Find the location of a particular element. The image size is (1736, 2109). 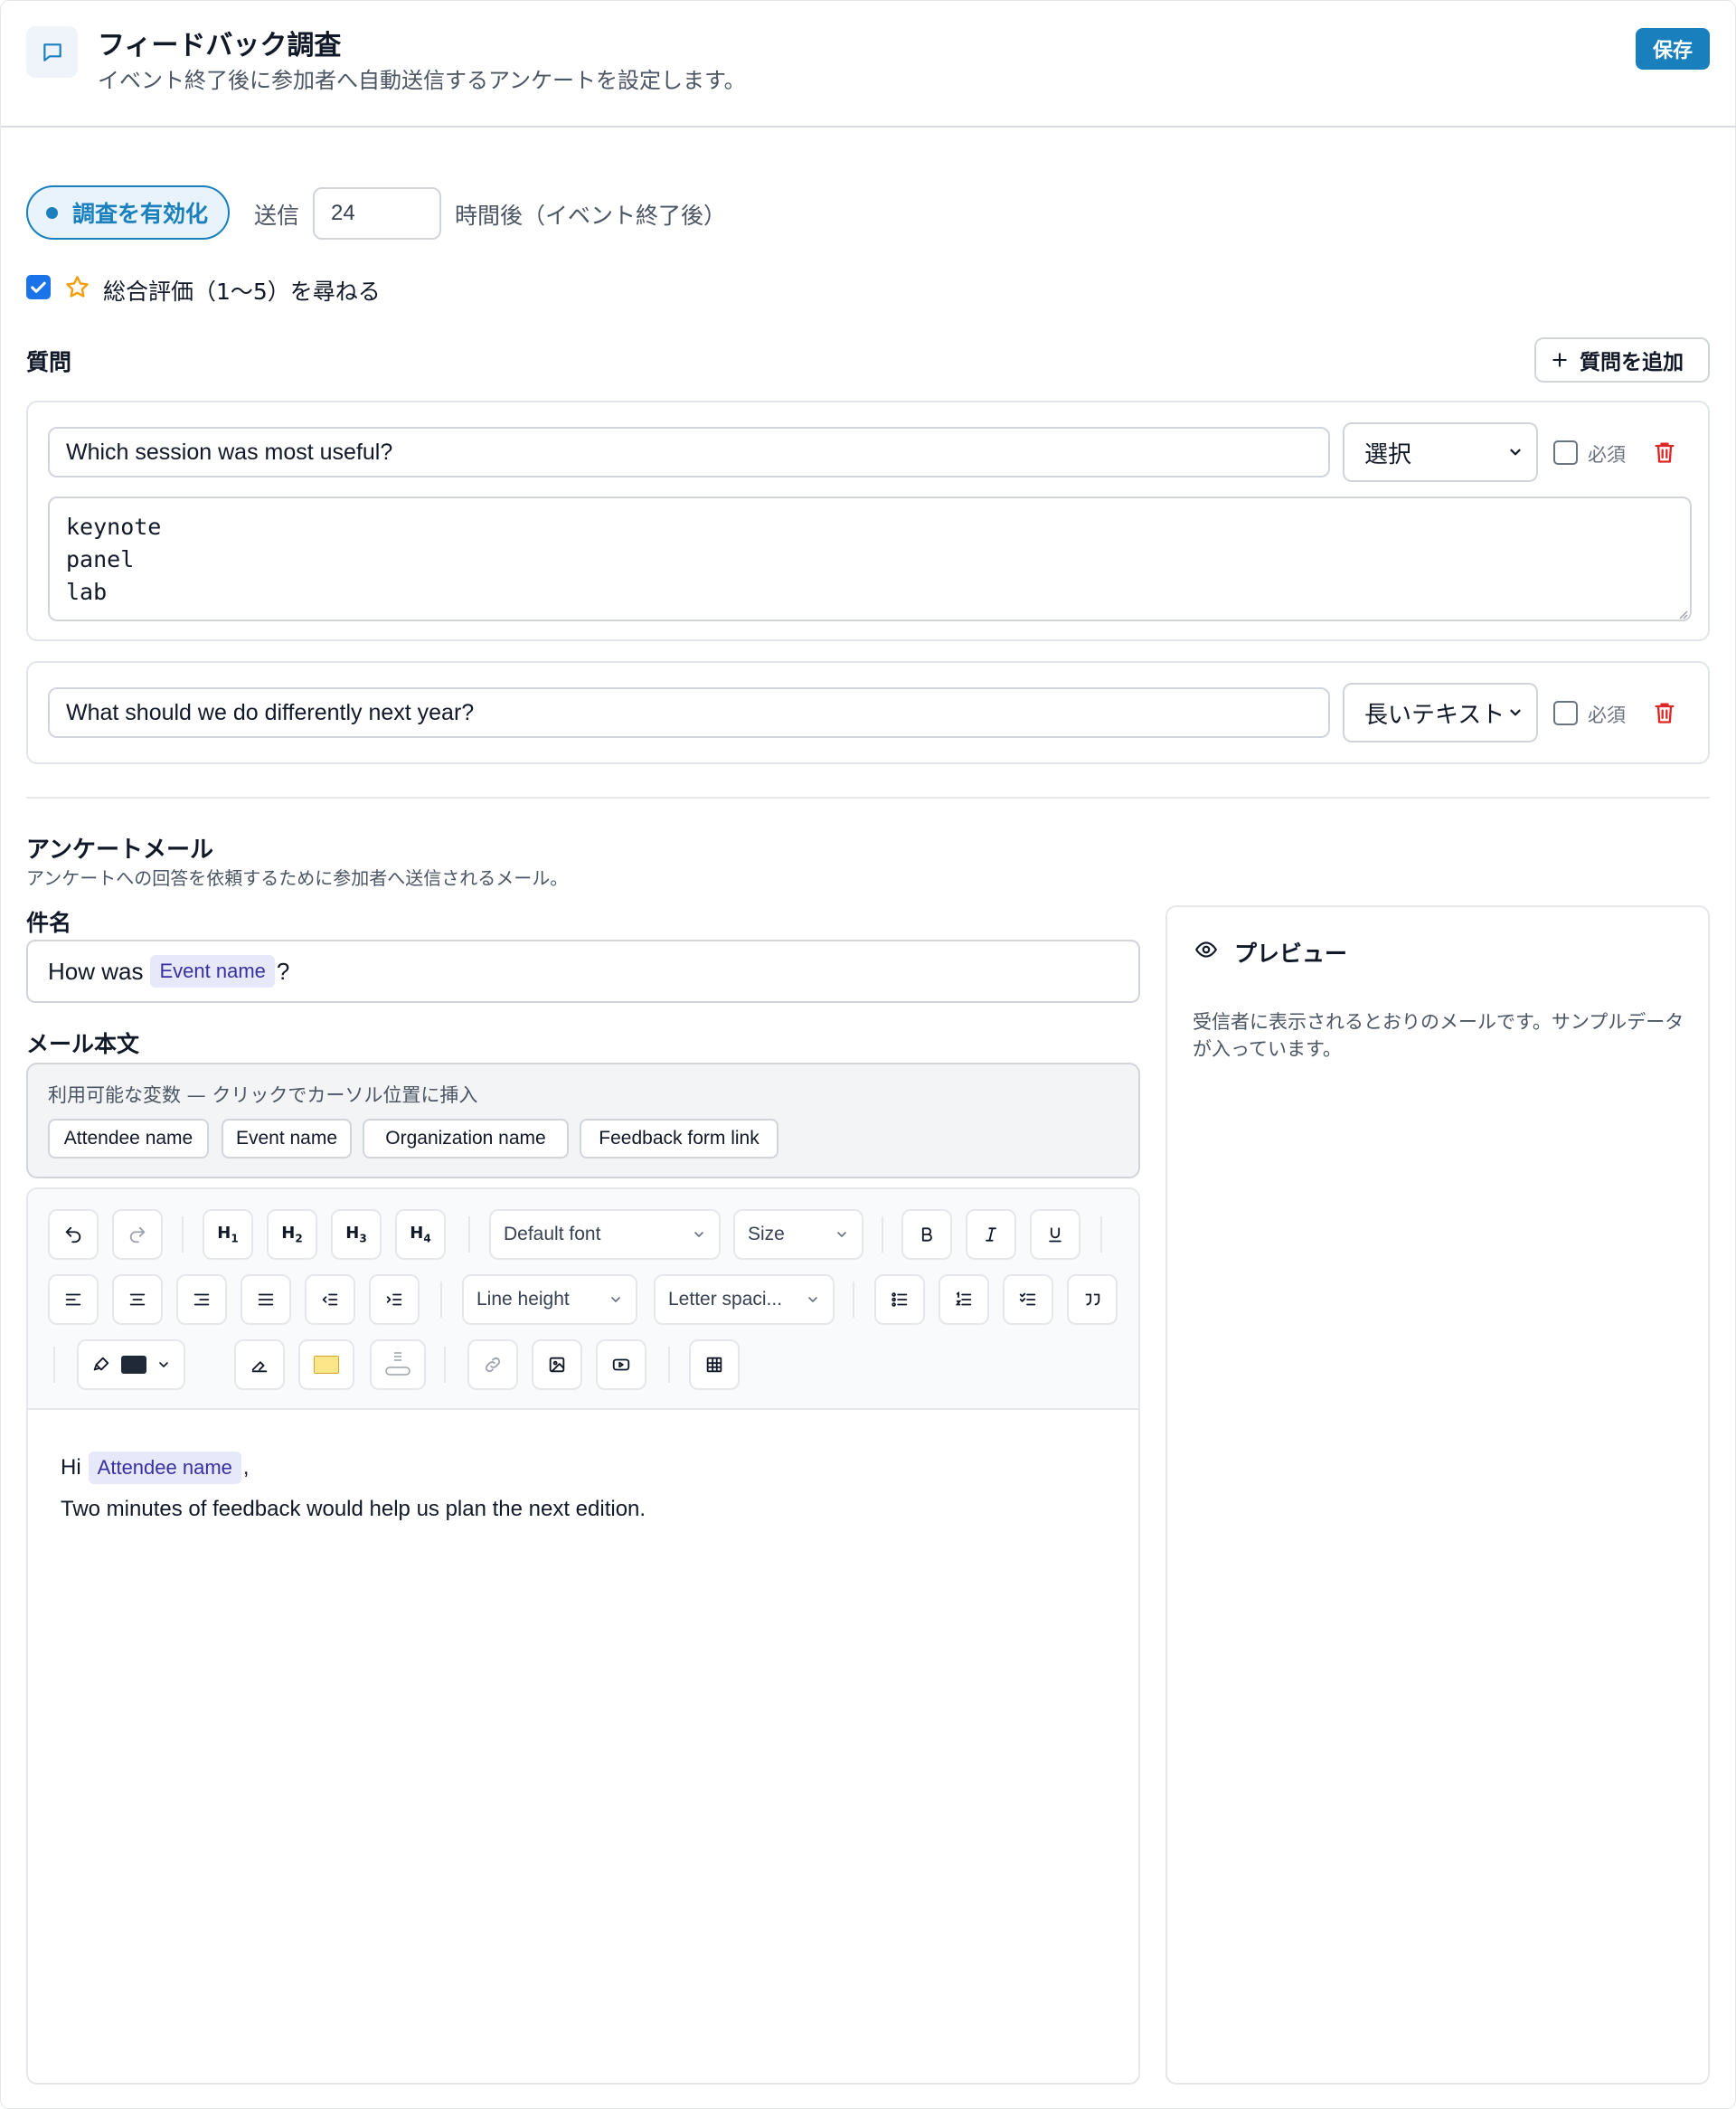

question-type-select: 選択 is located at coordinates (1441, 452).